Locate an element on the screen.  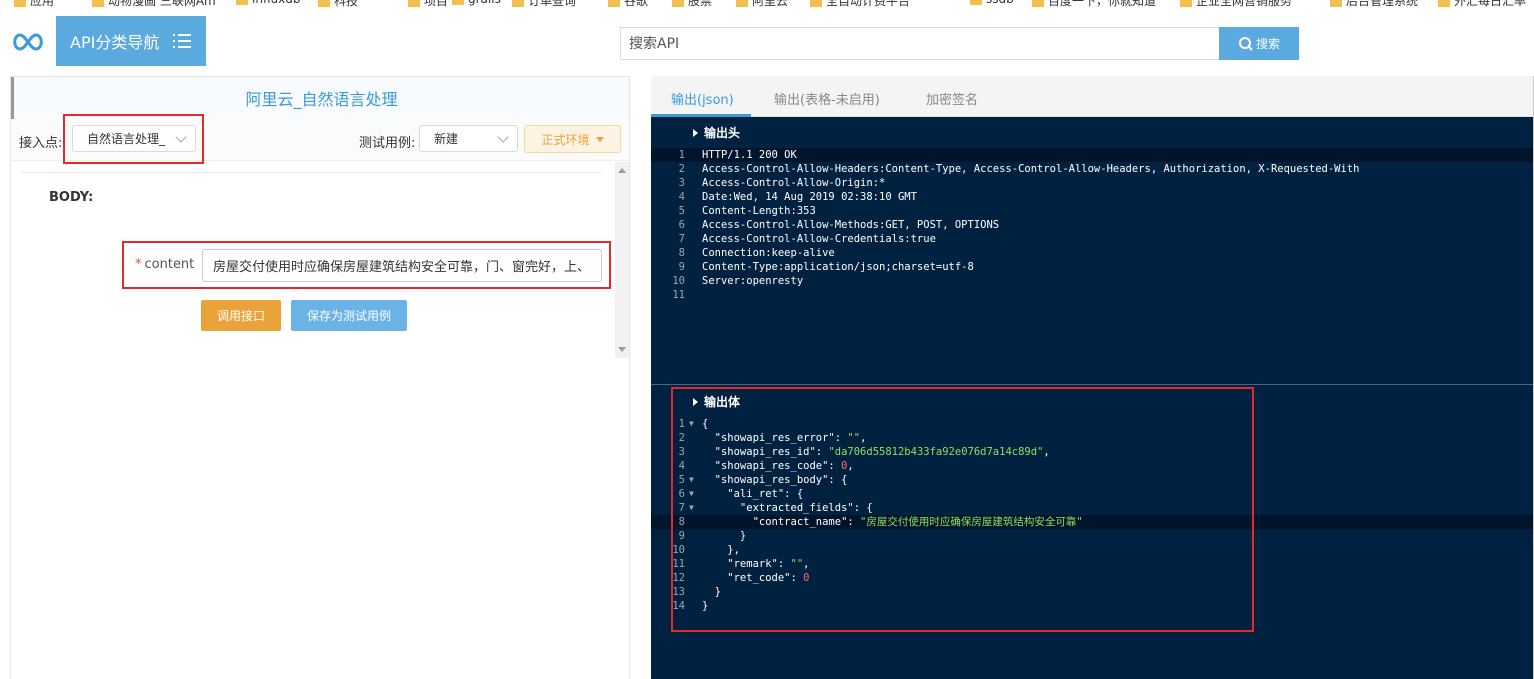
bookmark-item: 股票 is located at coordinates (692, 4).